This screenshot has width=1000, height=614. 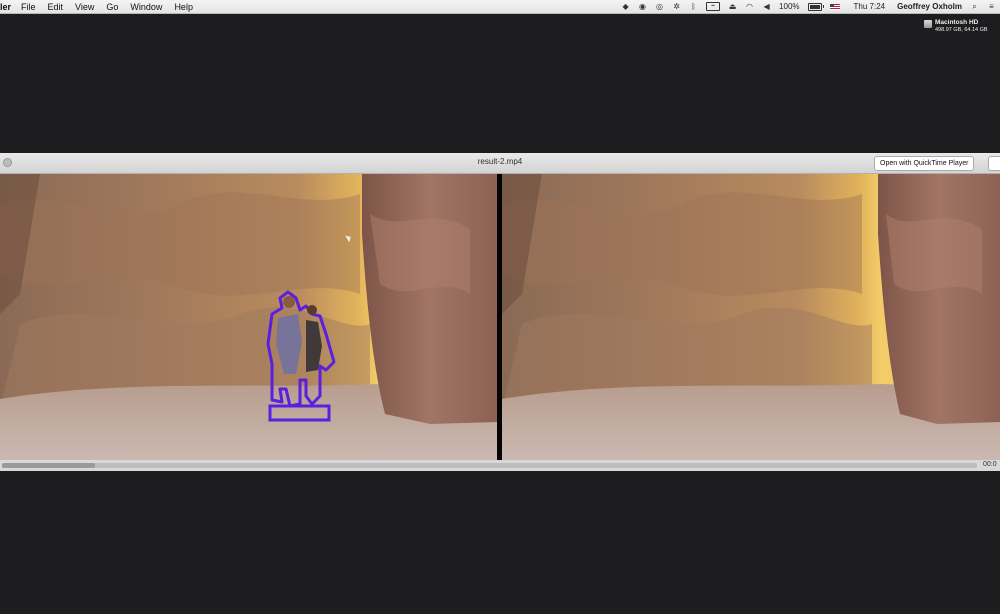 What do you see at coordinates (146, 7) in the screenshot?
I see `menu-window: Window` at bounding box center [146, 7].